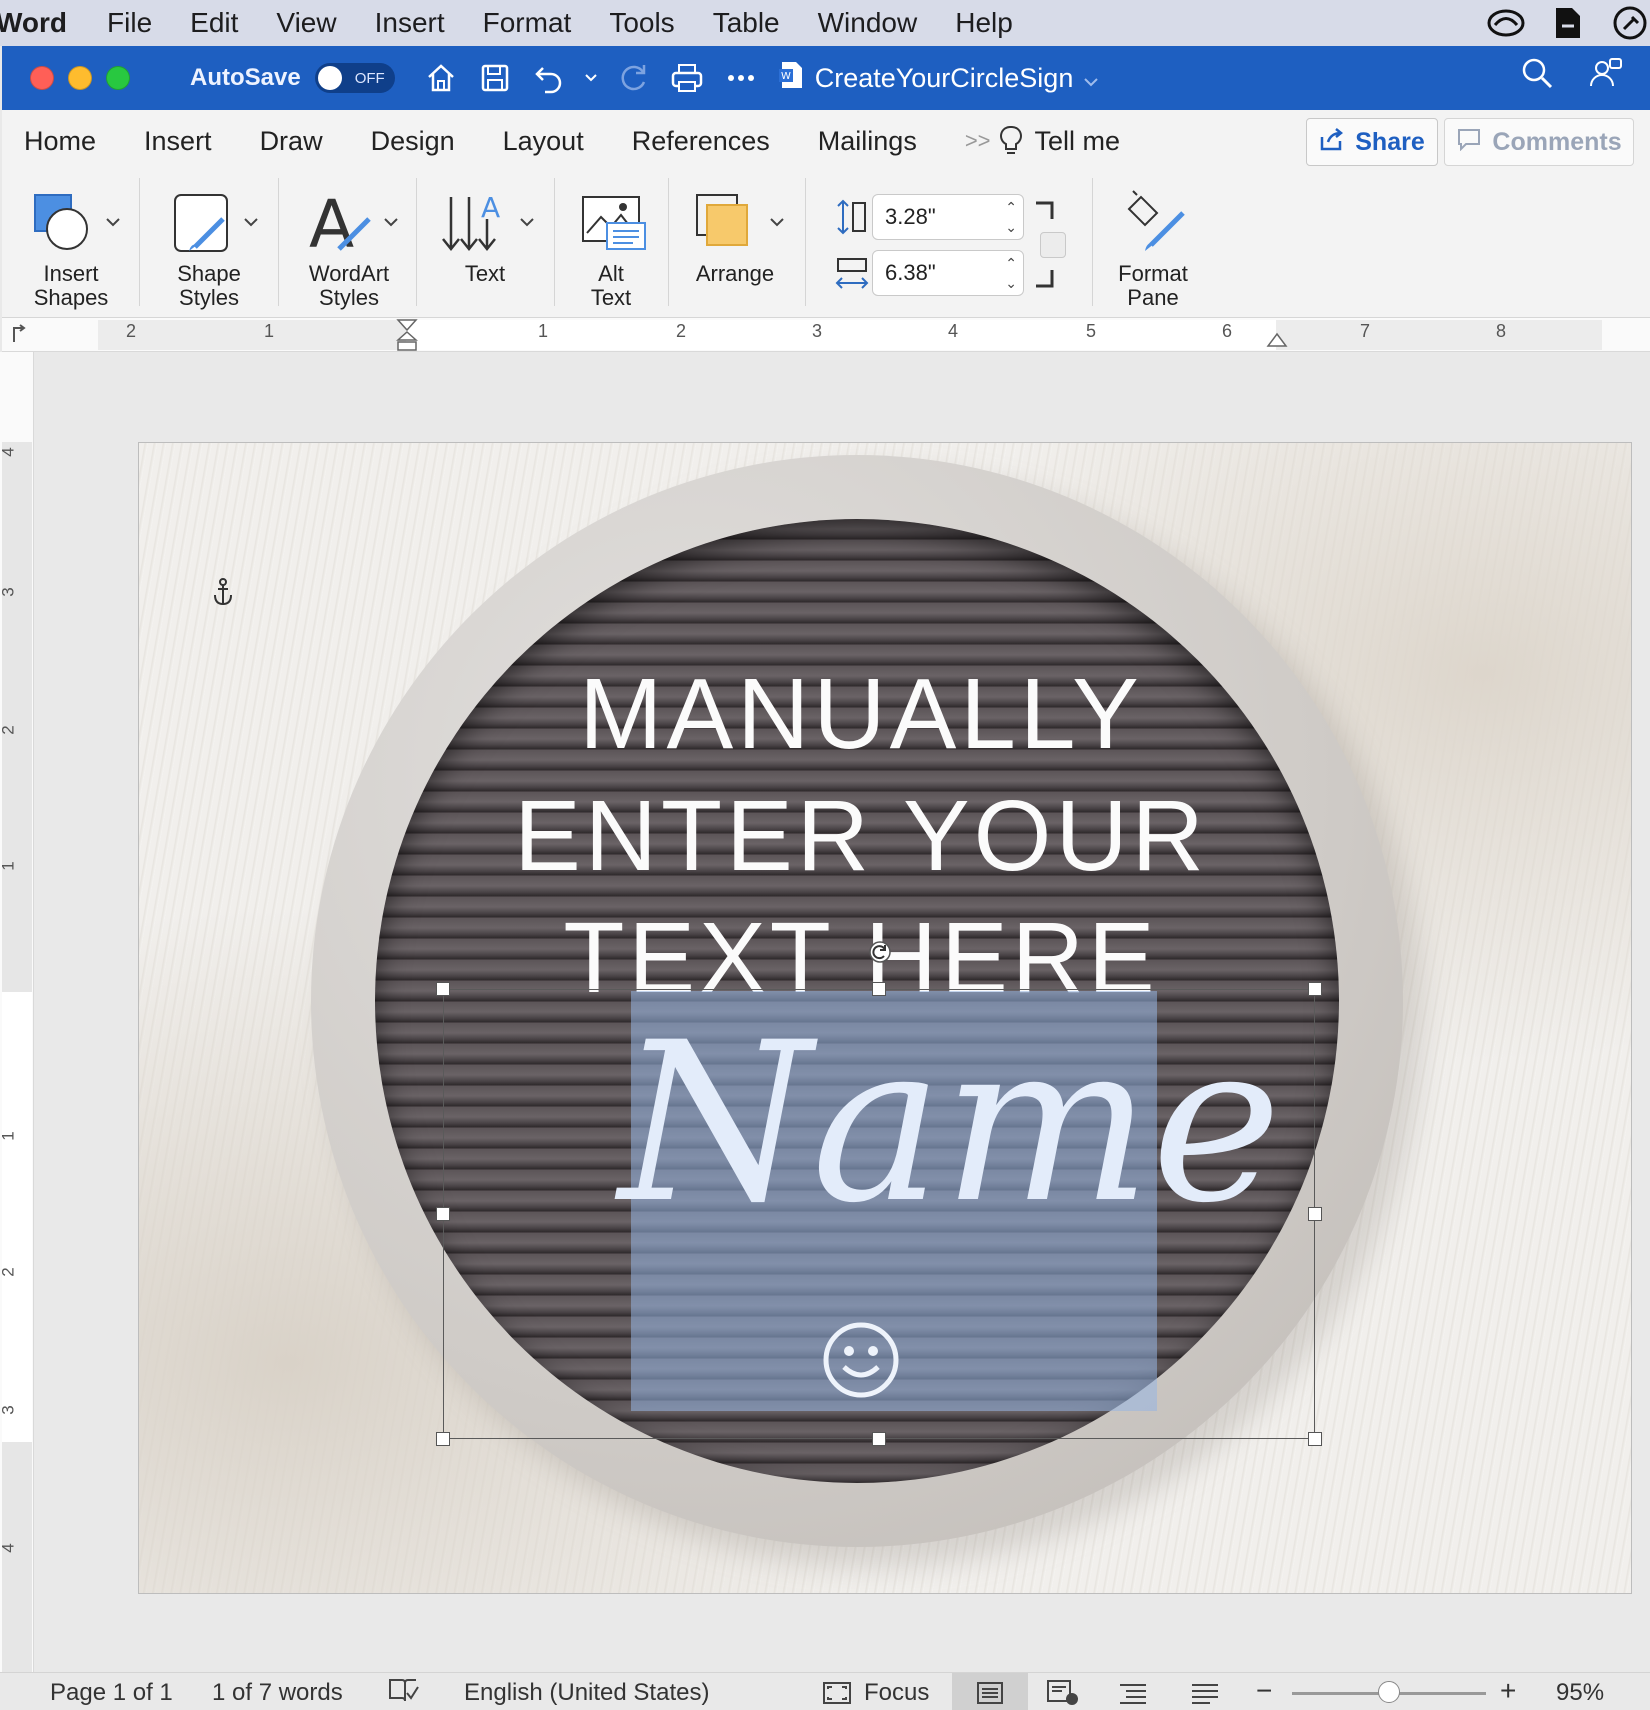 Image resolution: width=1650 pixels, height=1710 pixels. What do you see at coordinates (1568, 23) in the screenshot?
I see `acrobat-icon` at bounding box center [1568, 23].